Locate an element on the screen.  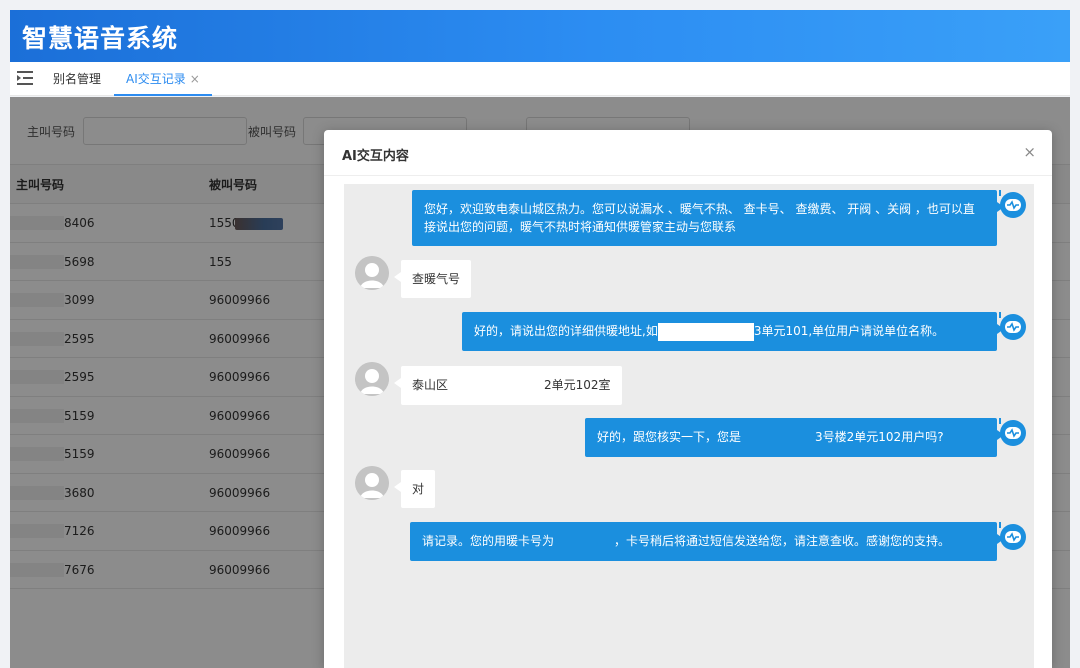
user-message: 对 is located at coordinates (414, 489).